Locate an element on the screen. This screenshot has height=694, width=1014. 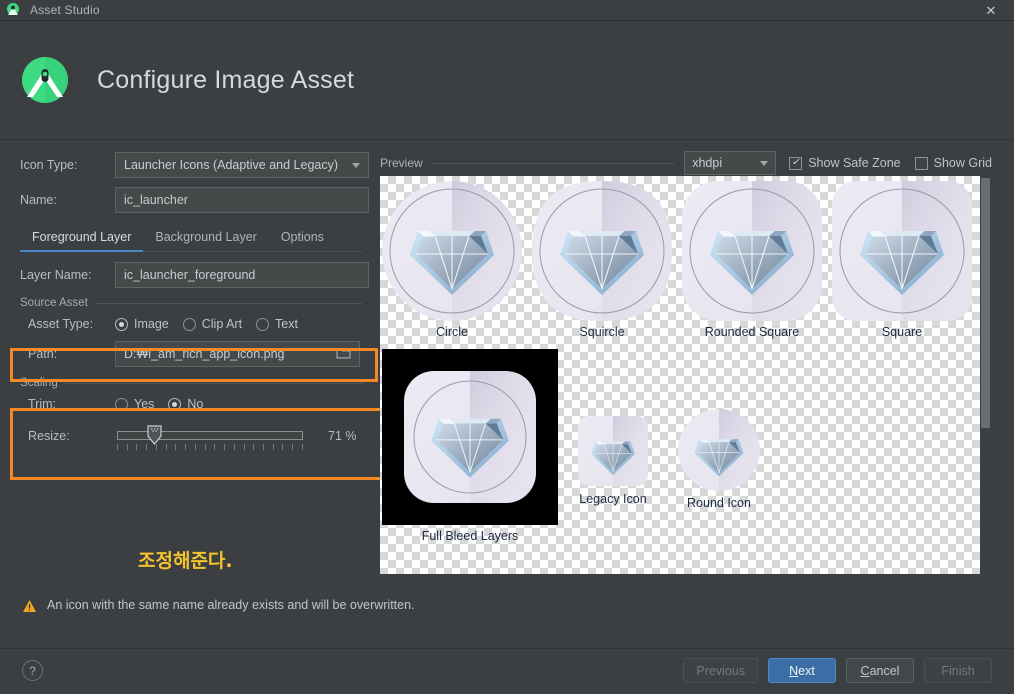
path-row: Path: D:₩i_am_rich_app_icon.png is located at coordinates (189, 354).